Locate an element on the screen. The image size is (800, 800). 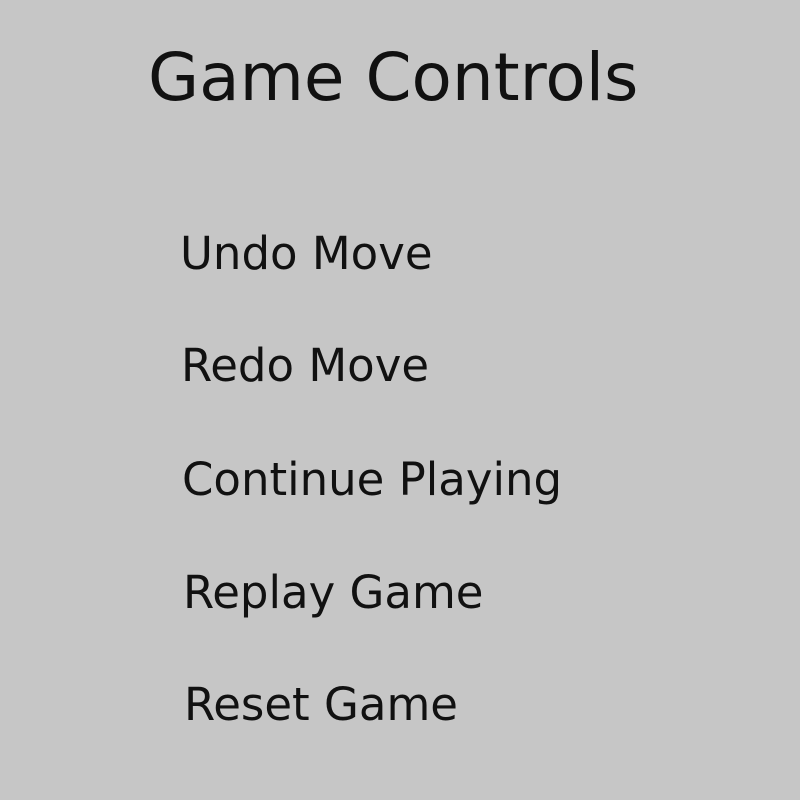
continue-playing-button: Continue Playing is located at coordinates (372, 480).